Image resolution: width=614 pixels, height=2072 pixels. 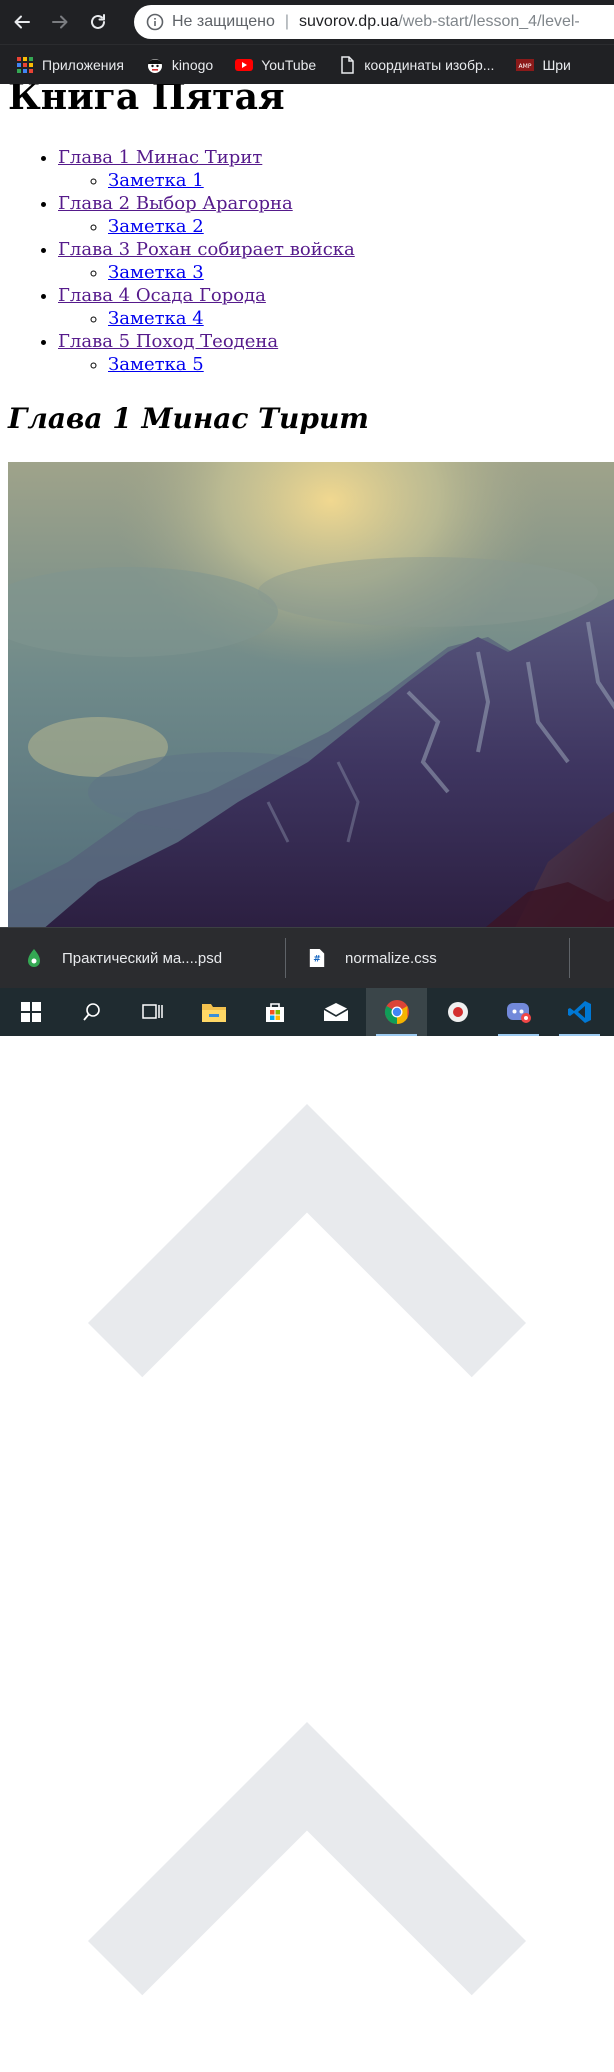 I want to click on apps-grid-icon, so click(x=25, y=65).